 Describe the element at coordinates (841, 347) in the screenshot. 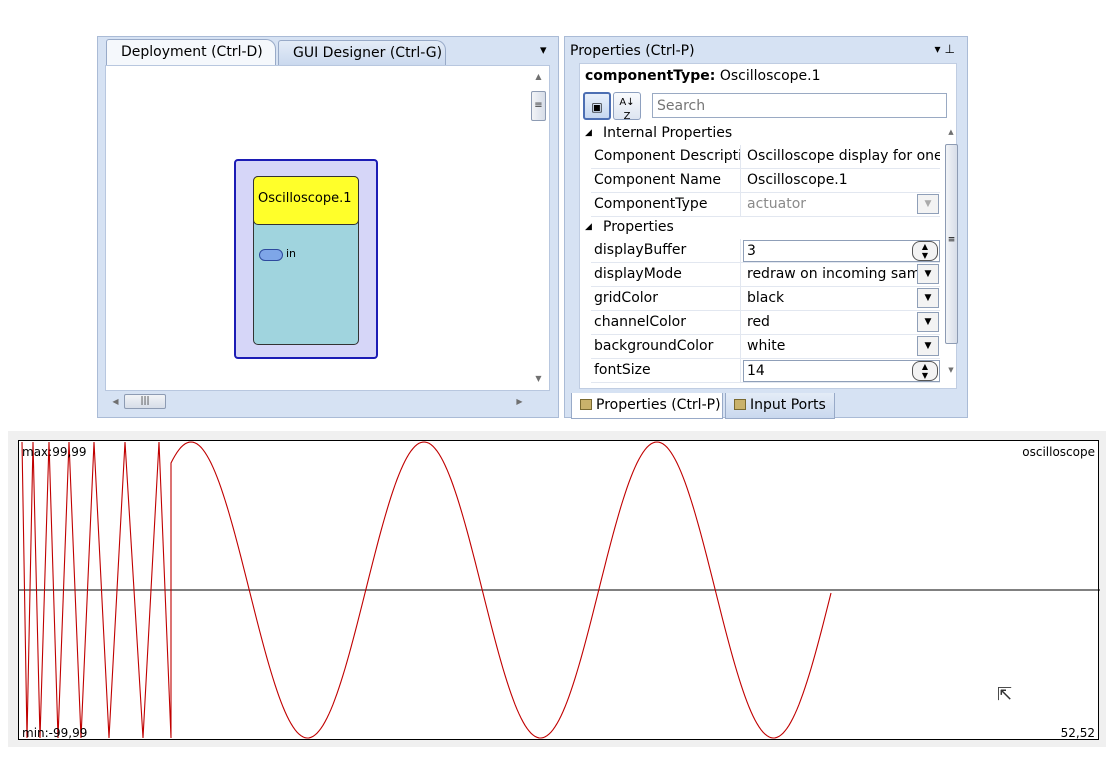

I see `property-value: white ▼` at that location.